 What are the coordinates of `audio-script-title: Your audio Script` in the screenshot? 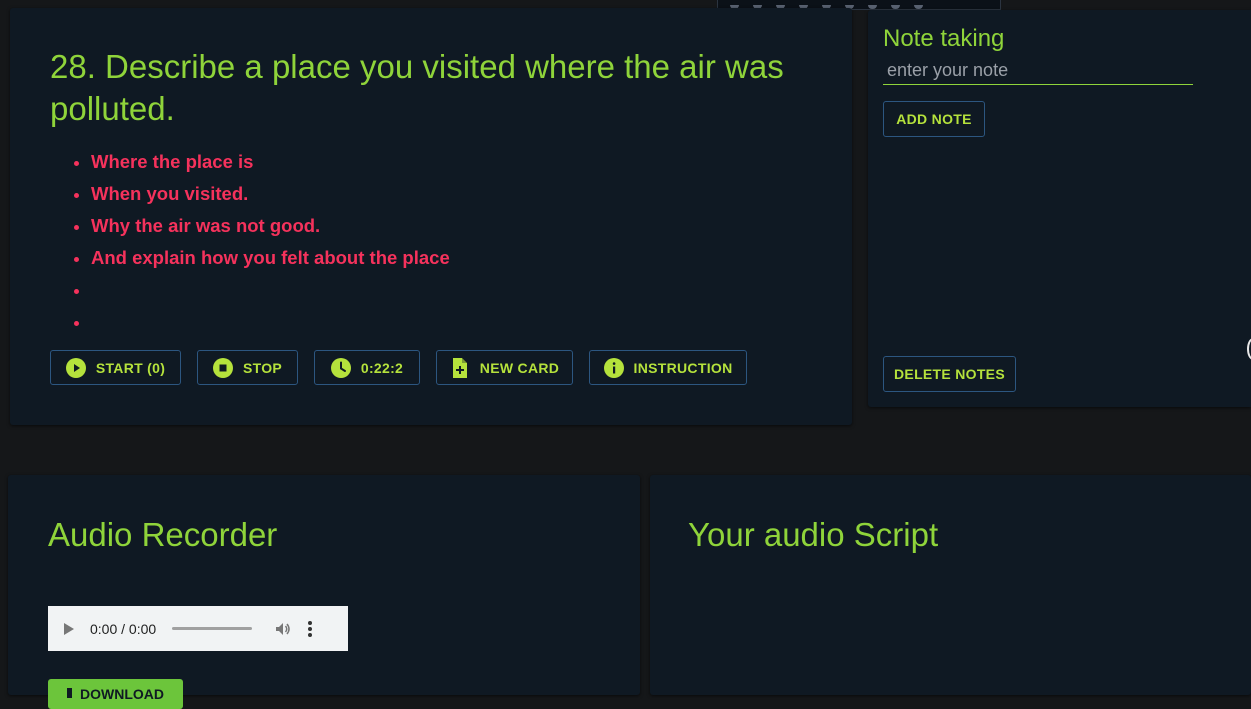 It's located at (813, 534).